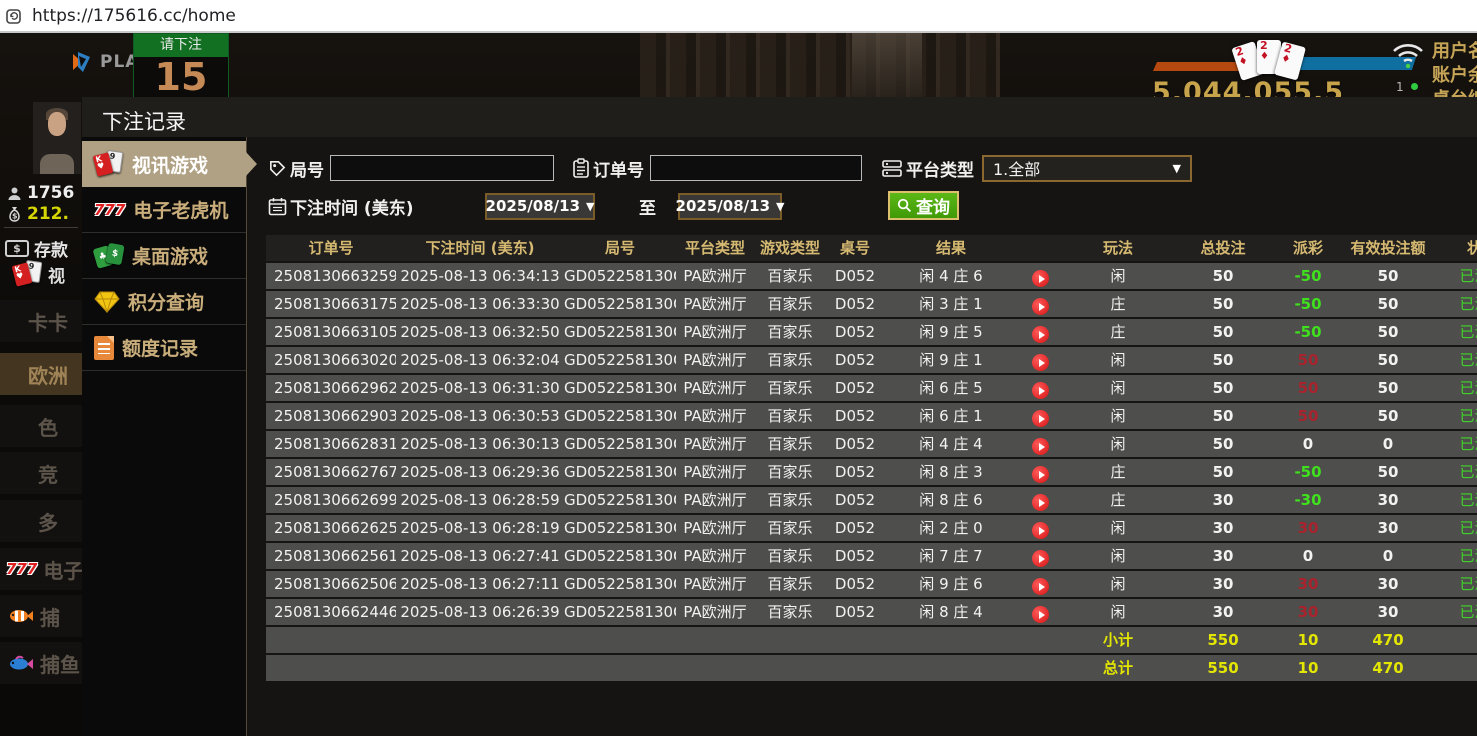 The image size is (1477, 736). What do you see at coordinates (57, 138) in the screenshot?
I see `user-avatar` at bounding box center [57, 138].